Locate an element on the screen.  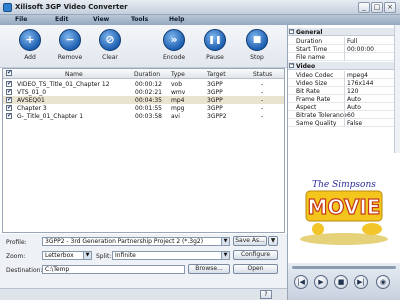
table-row: ✔ VTS_01_0 00:02:21 wmv 3GPP - is located at coordinates (143, 92).